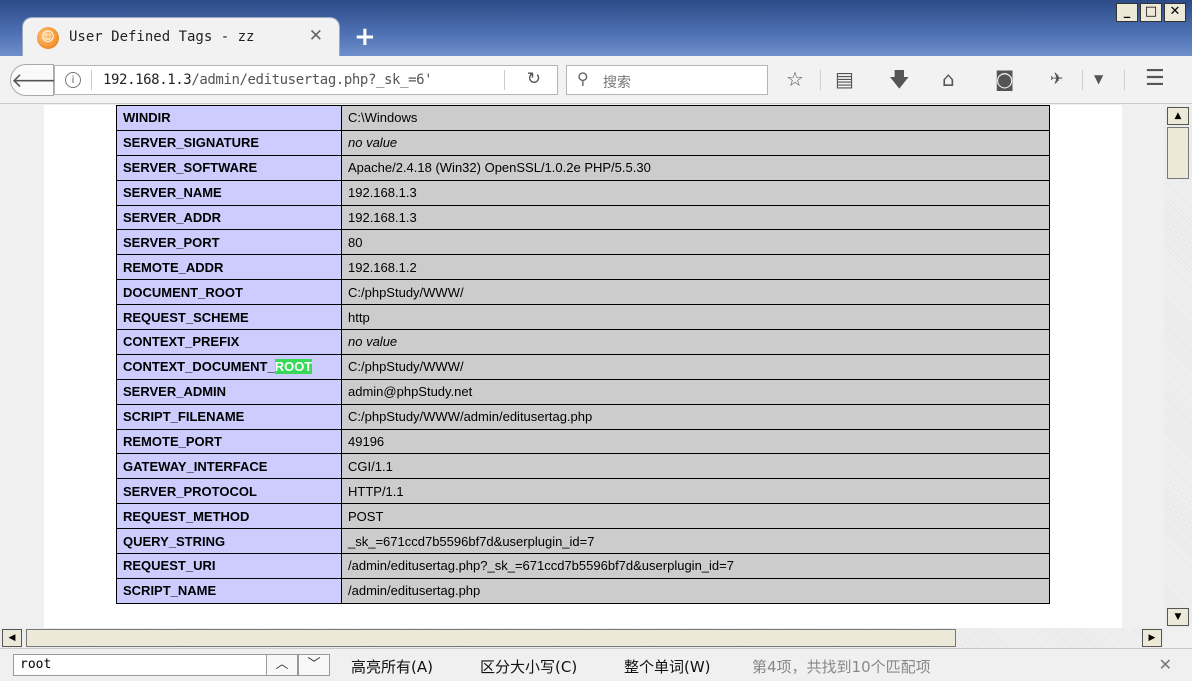 The width and height of the screenshot is (1192, 681). Describe the element at coordinates (583, 466) in the screenshot. I see `table-row: GATEWAY_INTERFACE CGI/1.1` at that location.